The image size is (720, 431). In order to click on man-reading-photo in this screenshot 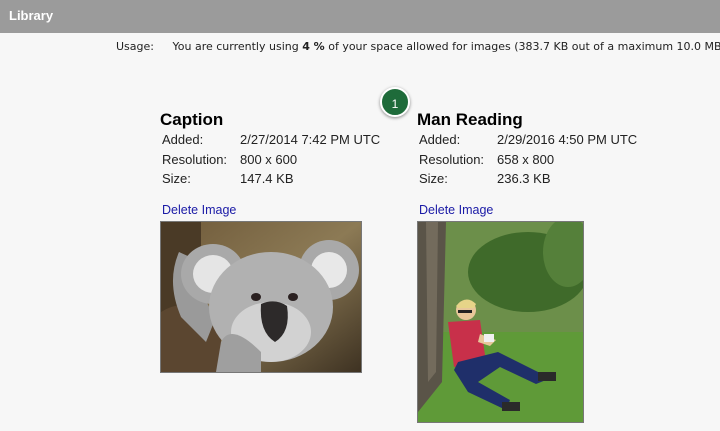, I will do `click(500, 322)`.